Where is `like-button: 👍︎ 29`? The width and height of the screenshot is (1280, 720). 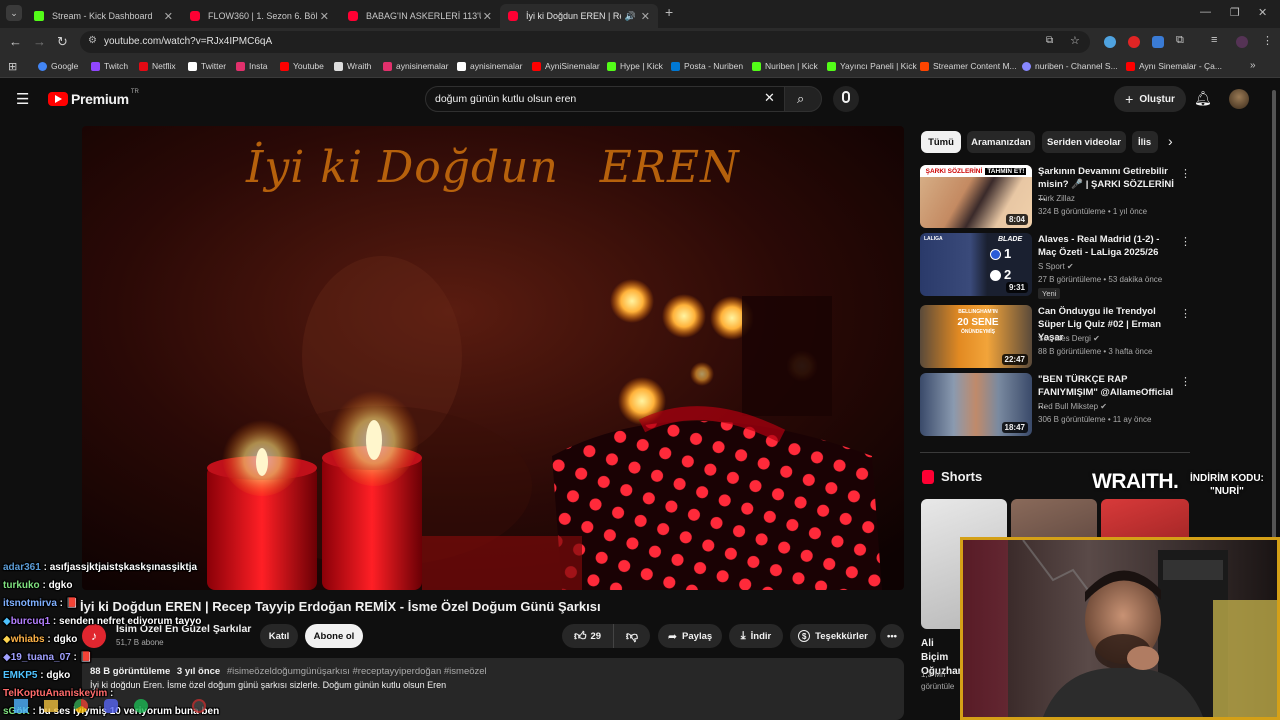
like-button: 👍︎ 29 is located at coordinates (588, 636).